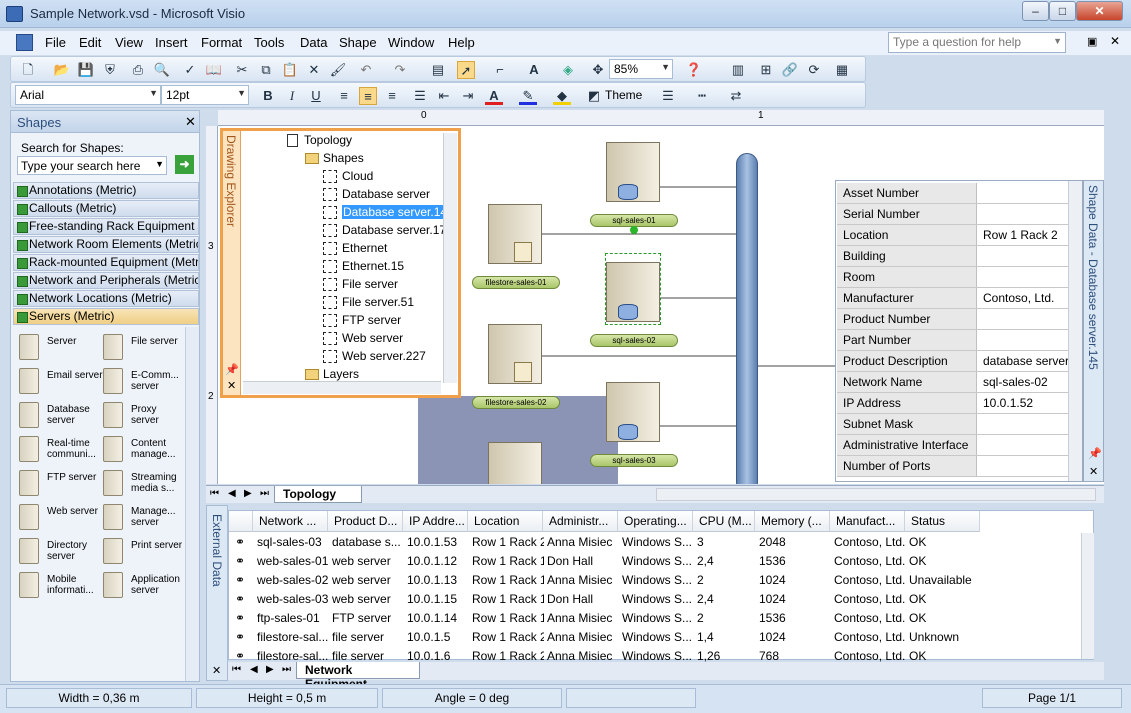 The height and width of the screenshot is (713, 1131). I want to click on new-icon: 🗋, so click(28, 70).